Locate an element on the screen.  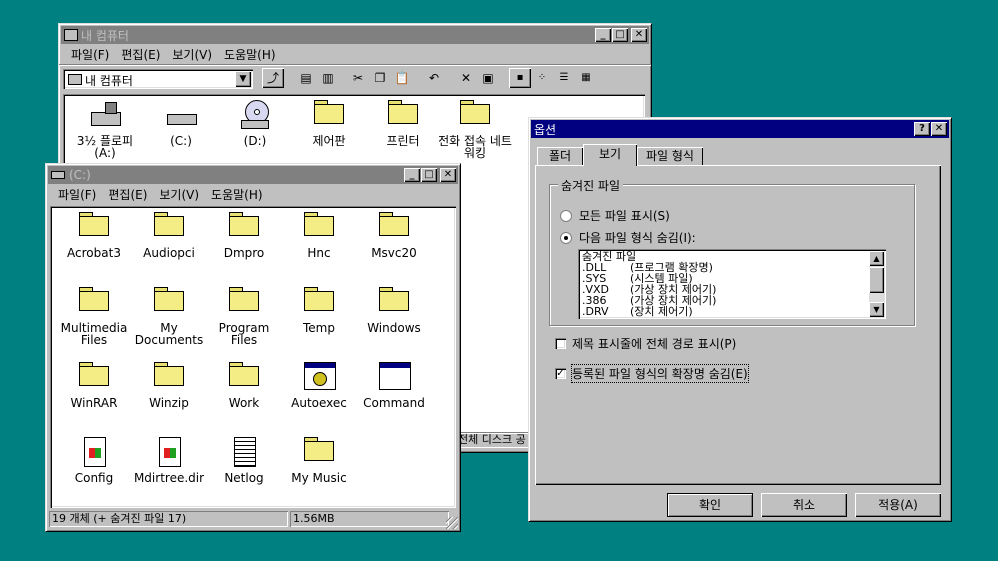
file-item: Audiopci is located at coordinates (169, 235).